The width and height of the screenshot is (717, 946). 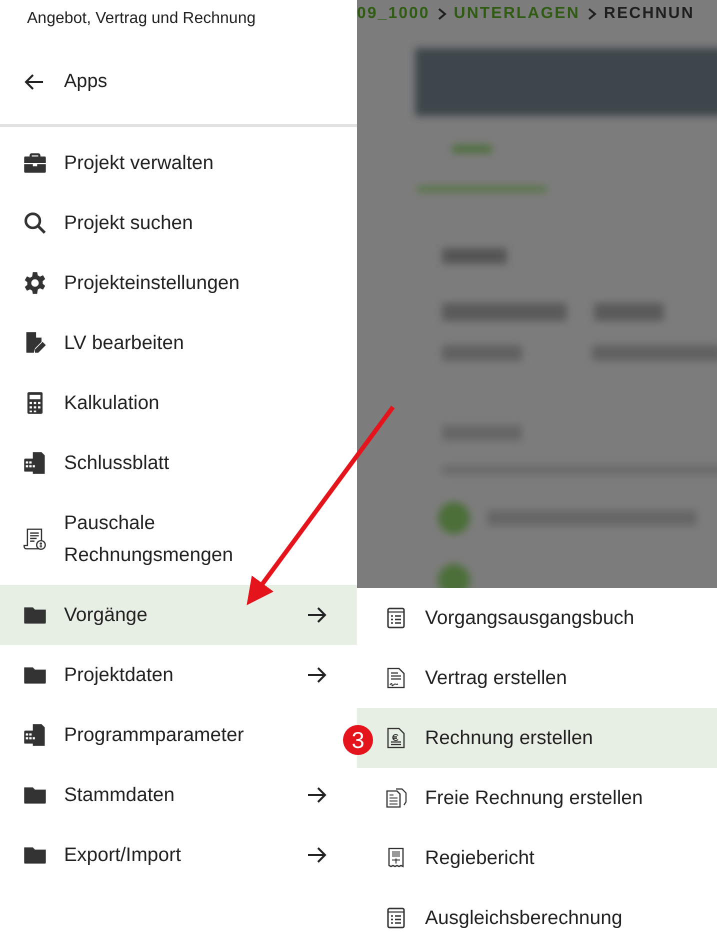 I want to click on menu-item: Projektdaten, so click(x=170, y=675).